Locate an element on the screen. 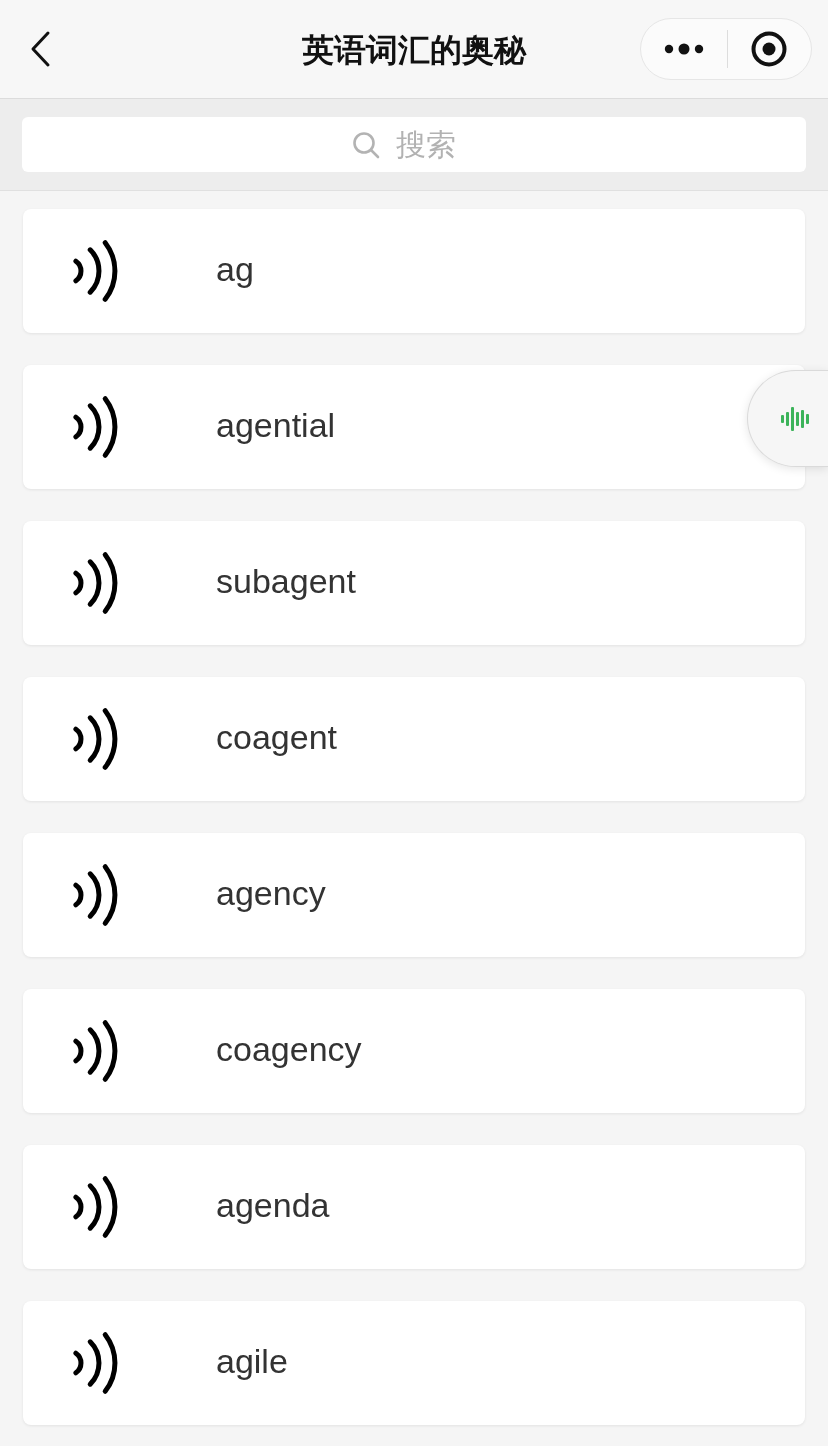 Image resolution: width=828 pixels, height=1446 pixels. word-text: agile is located at coordinates (252, 1363).